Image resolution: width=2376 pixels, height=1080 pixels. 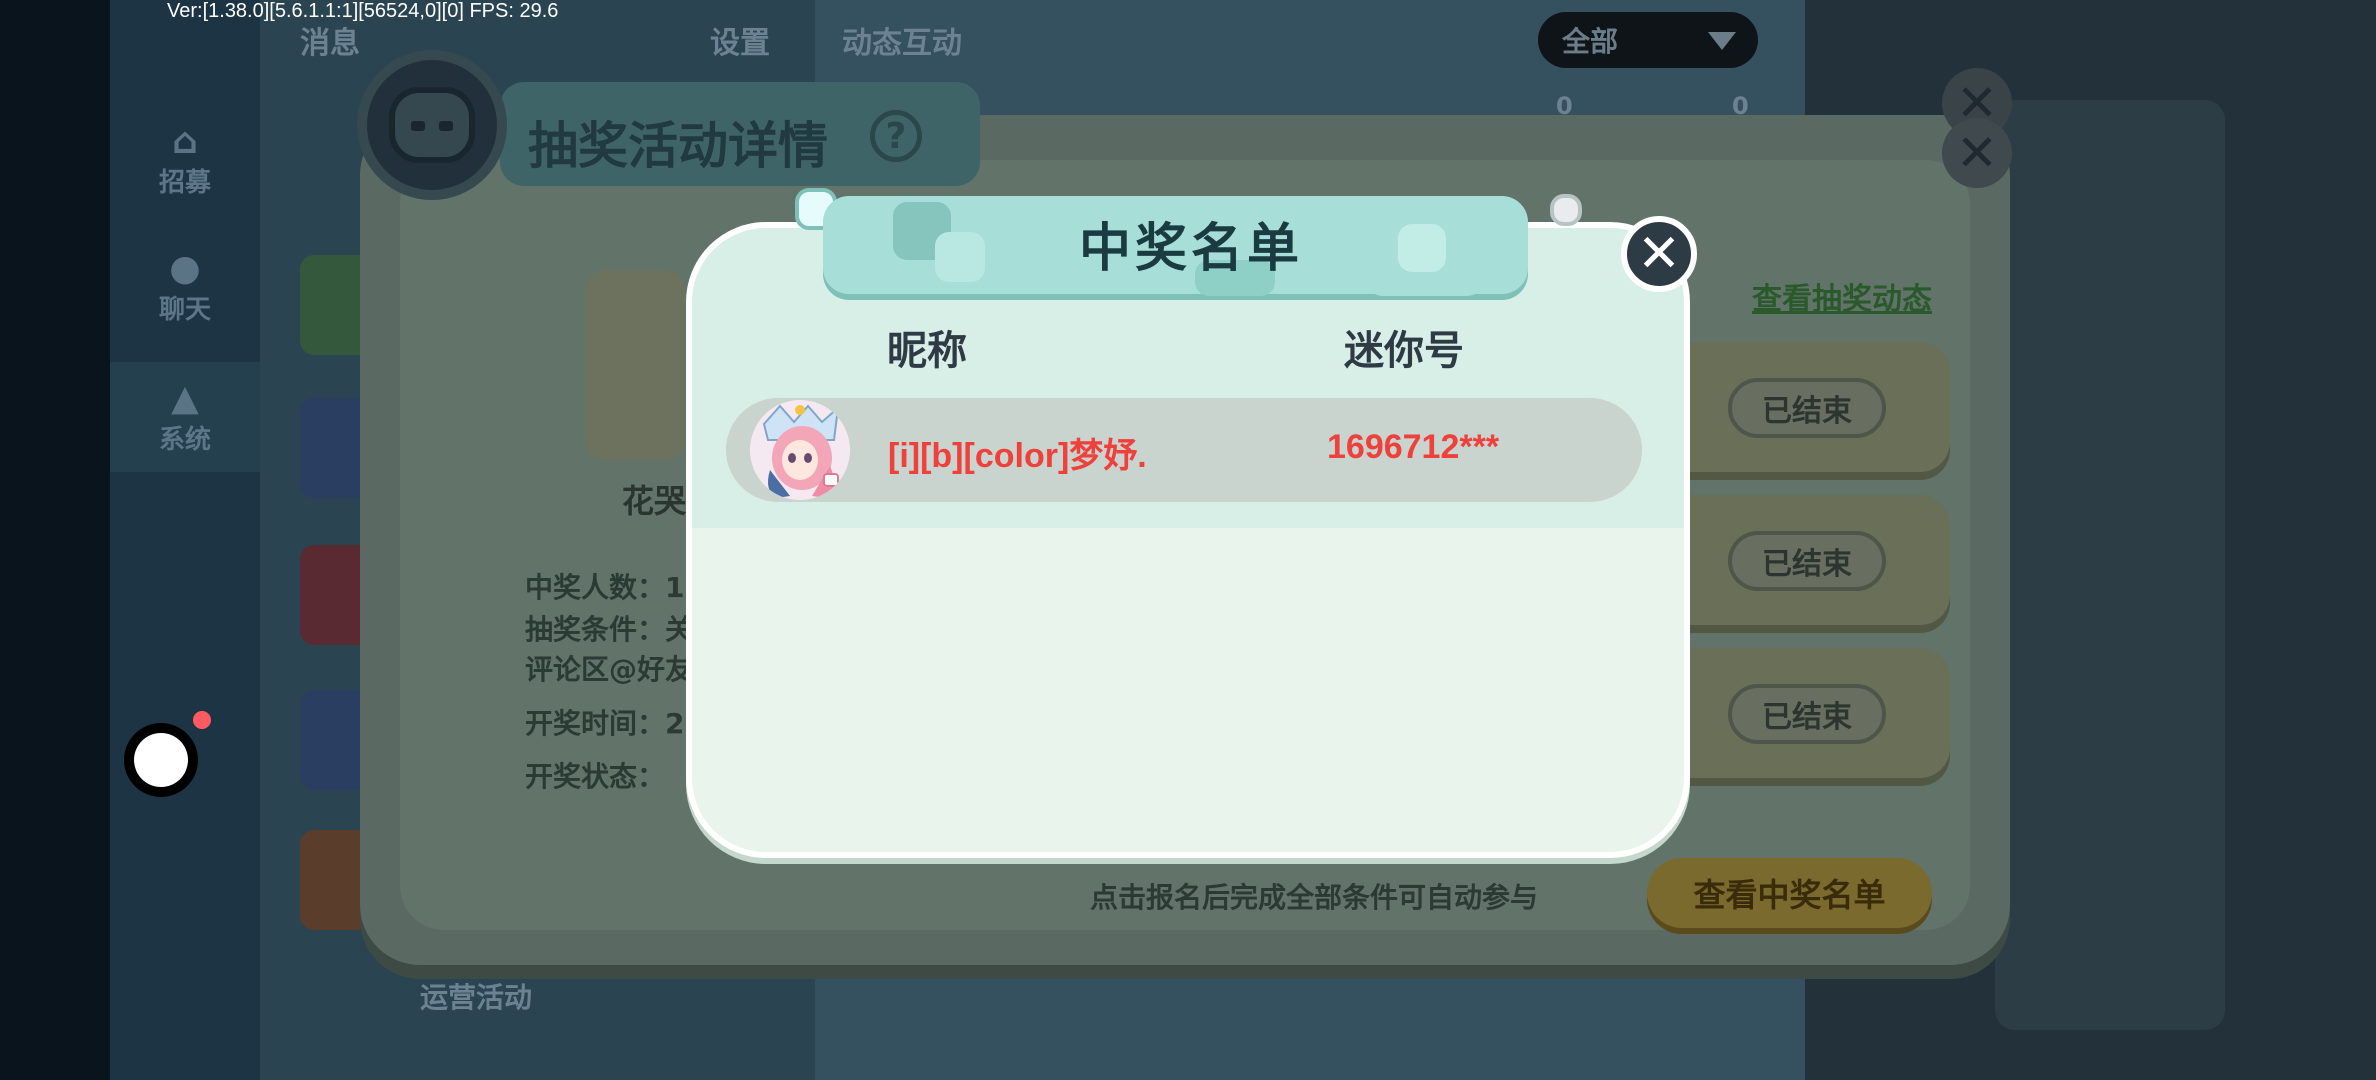 I want to click on mascot-icon, so click(x=432, y=125).